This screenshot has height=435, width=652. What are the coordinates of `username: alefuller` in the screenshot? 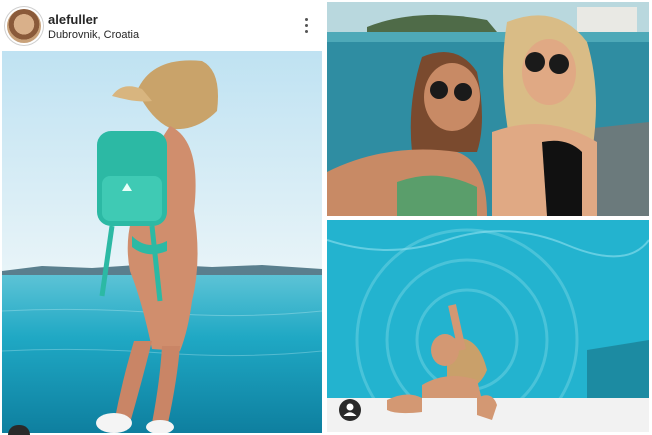 It's located at (73, 19).